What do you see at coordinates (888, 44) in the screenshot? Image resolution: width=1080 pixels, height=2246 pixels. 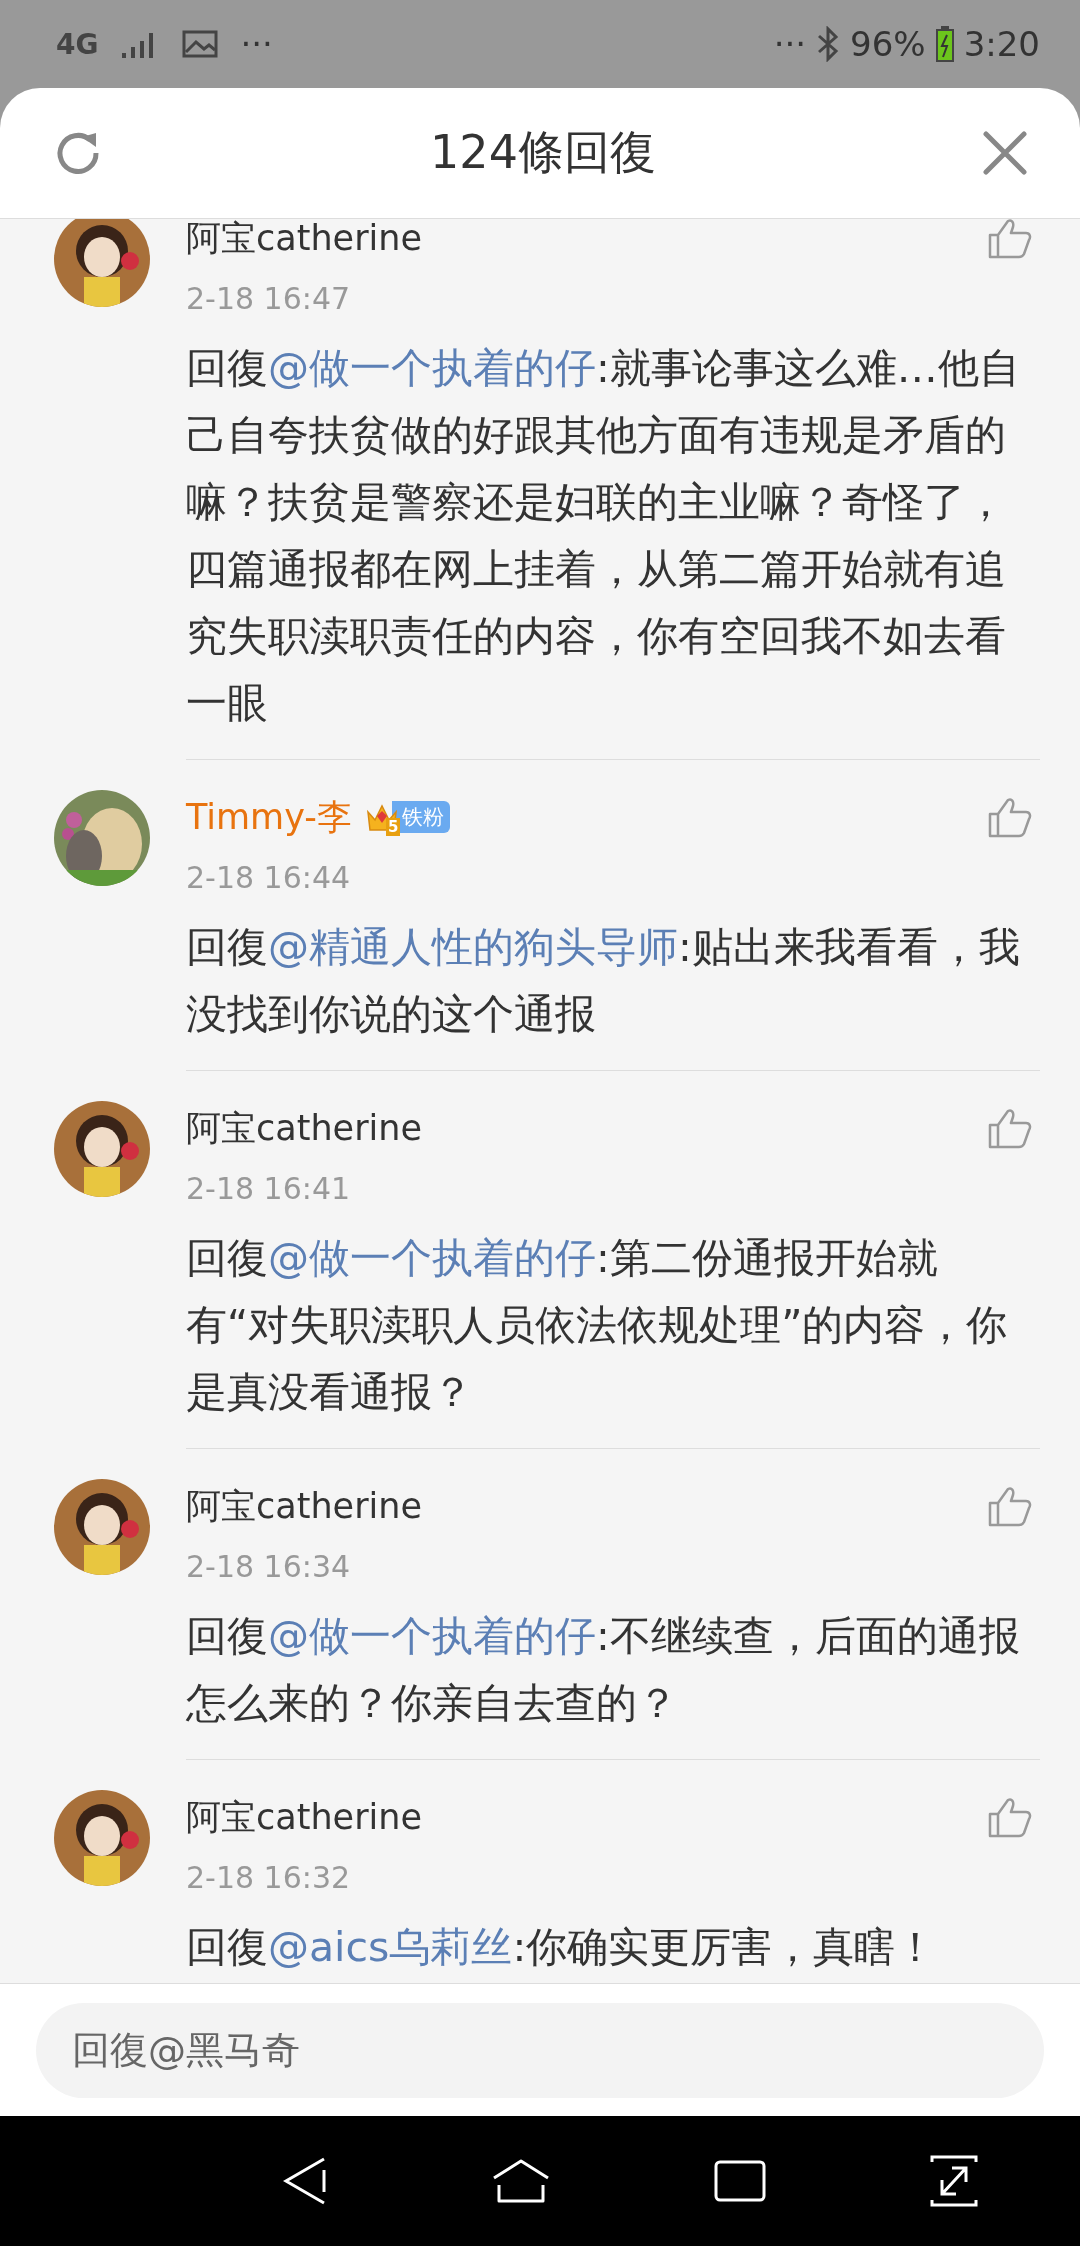 I see `battery-percent: 96%` at bounding box center [888, 44].